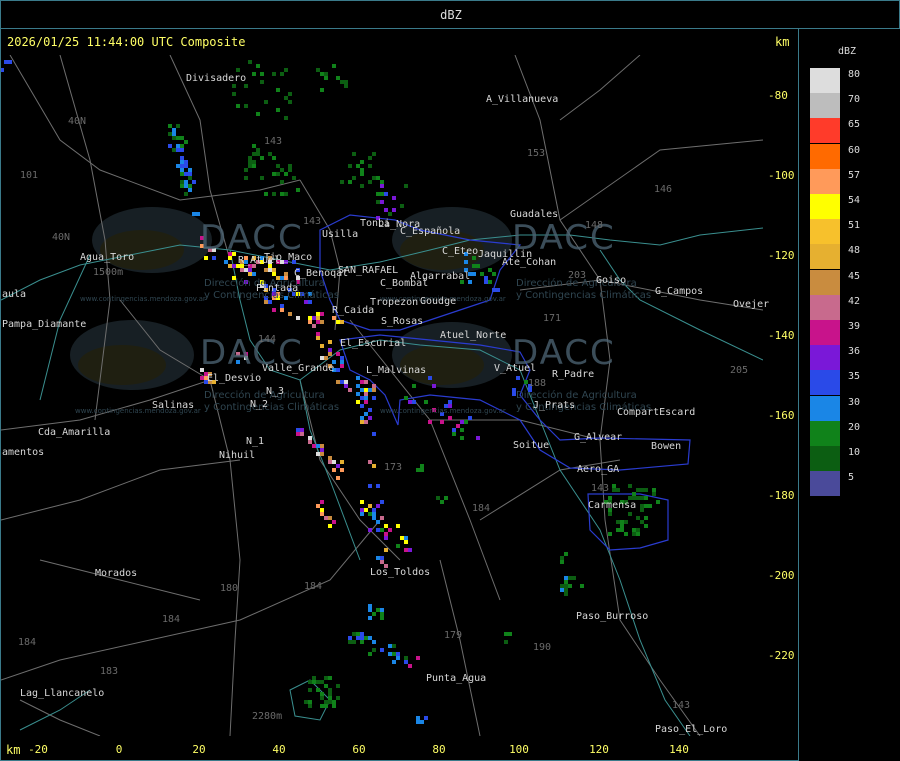 The width and height of the screenshot is (900, 761). I want to click on y-tick-label: -140, so click(781, 335).